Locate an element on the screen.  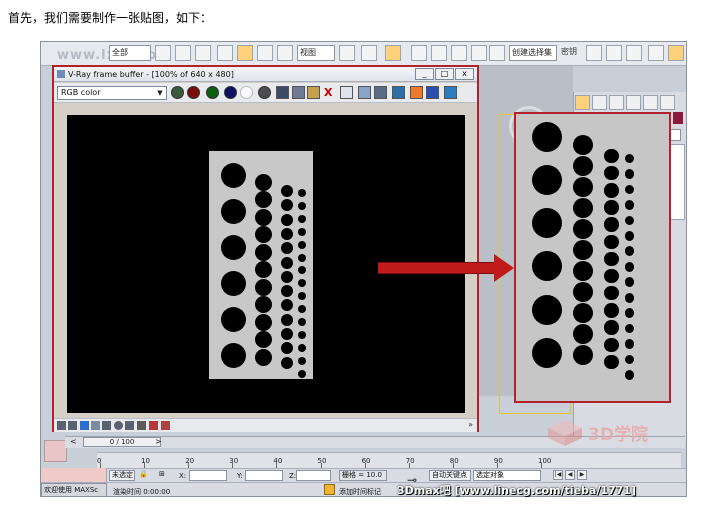
green-channel-icon is located at coordinates (212, 92).